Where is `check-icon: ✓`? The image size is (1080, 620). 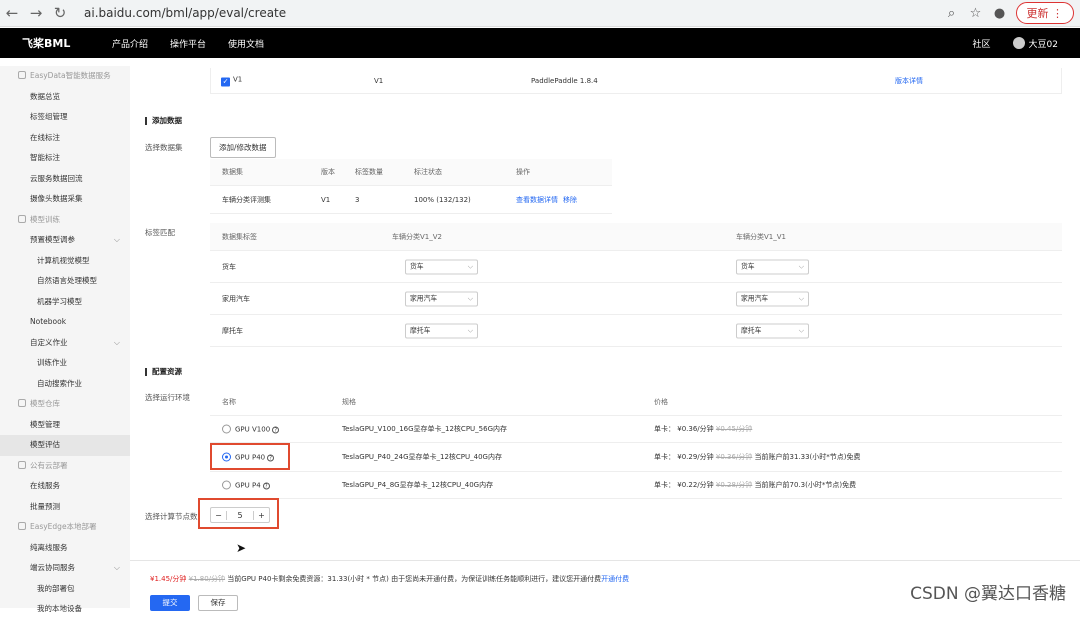 check-icon: ✓ is located at coordinates (225, 81).